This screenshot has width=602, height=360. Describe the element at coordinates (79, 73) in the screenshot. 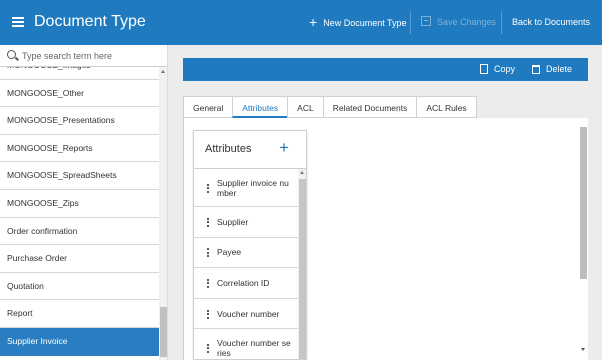

I see `list-item: MONGOOSE_Images` at that location.